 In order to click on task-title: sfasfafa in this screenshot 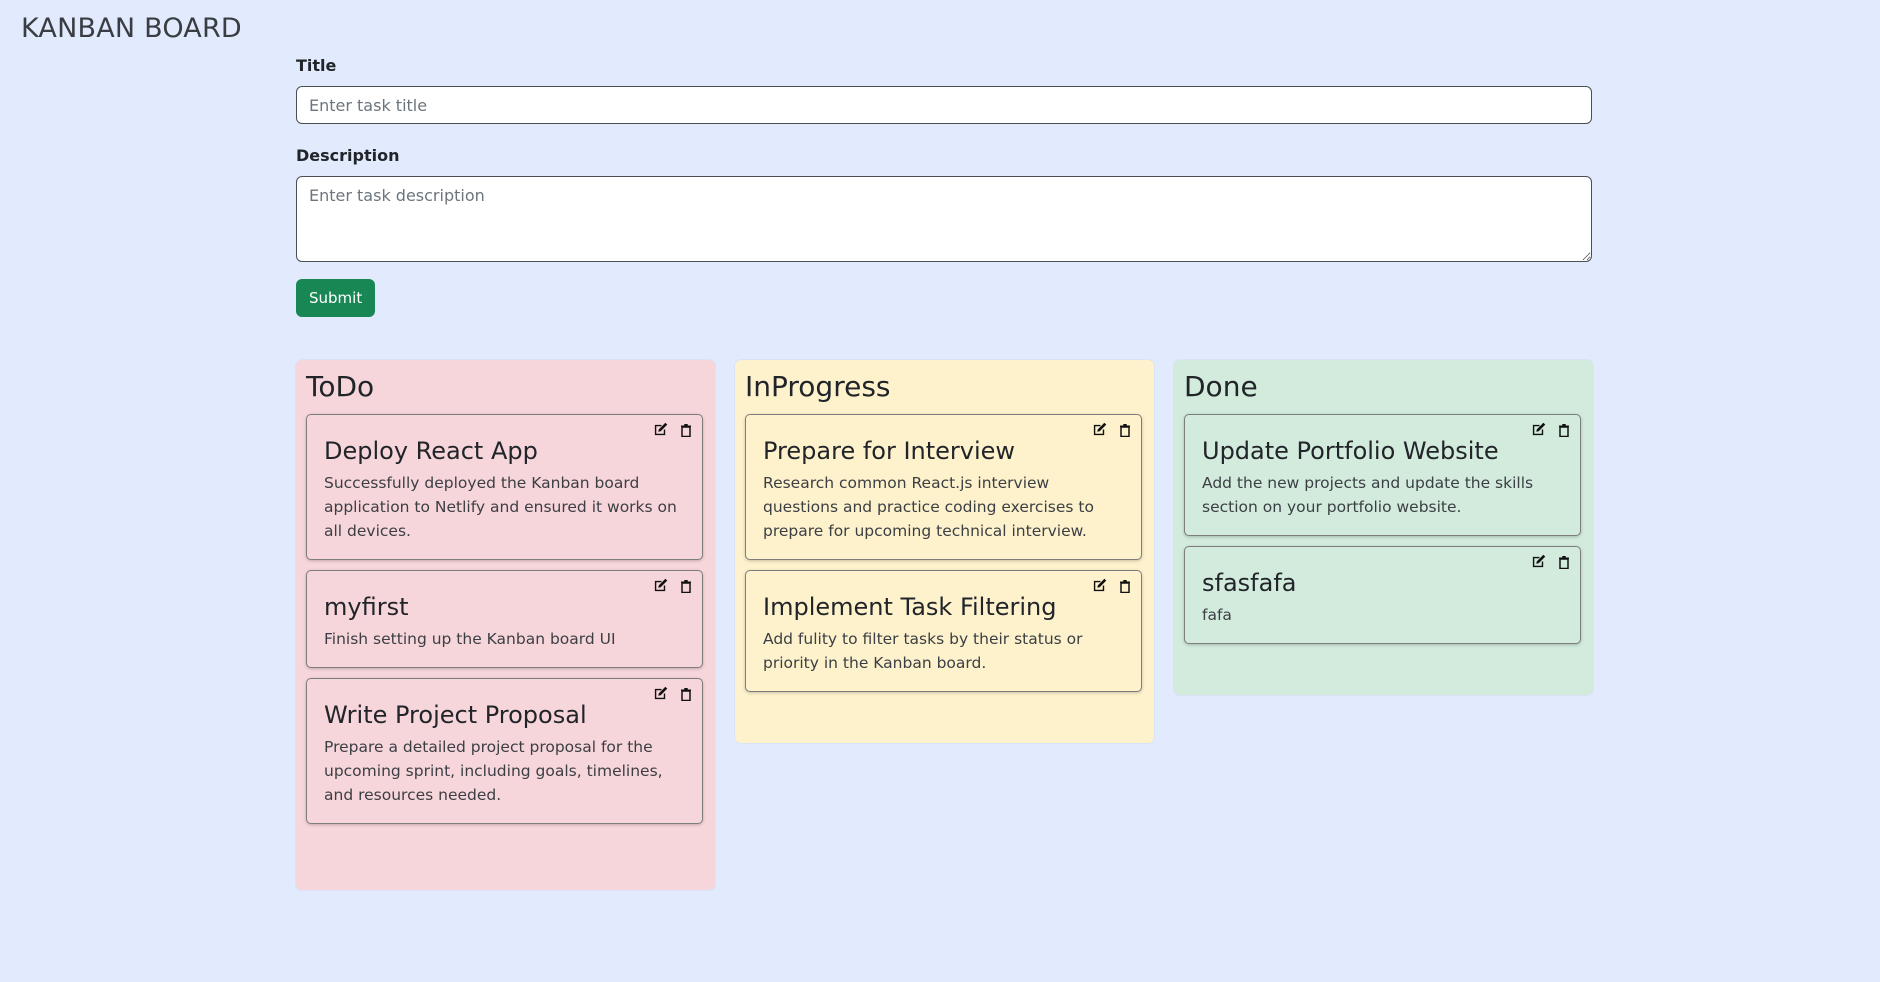, I will do `click(1249, 583)`.